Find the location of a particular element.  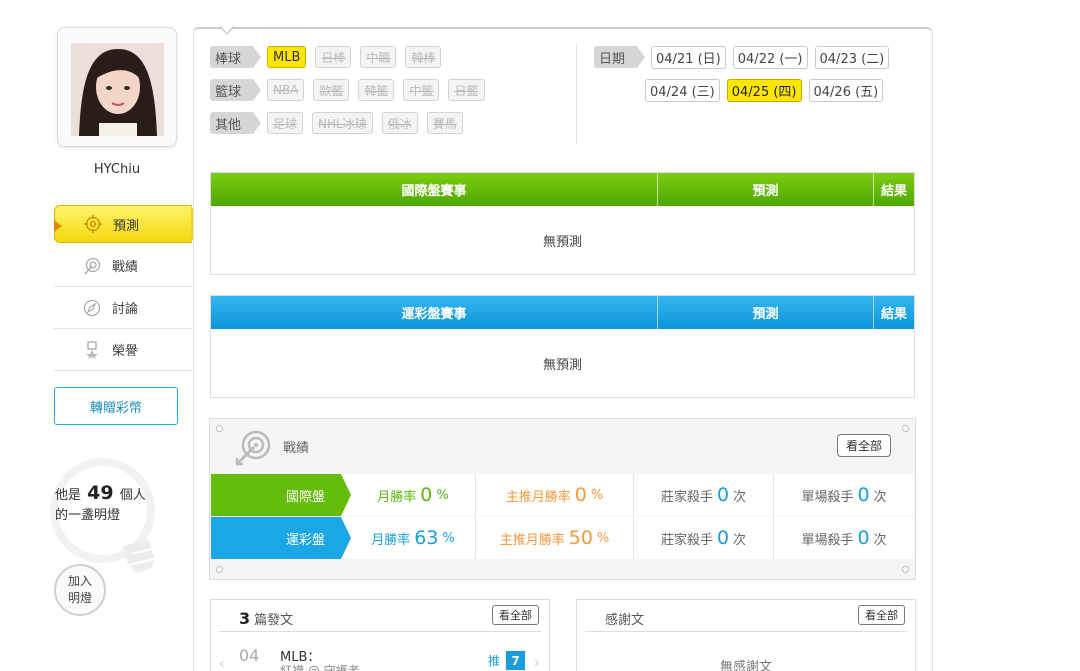

posts-panel: 3 篇發文 看全部 ‹ 04 MLB： 紅襪 @ 守護者 推7 › is located at coordinates (380, 635).